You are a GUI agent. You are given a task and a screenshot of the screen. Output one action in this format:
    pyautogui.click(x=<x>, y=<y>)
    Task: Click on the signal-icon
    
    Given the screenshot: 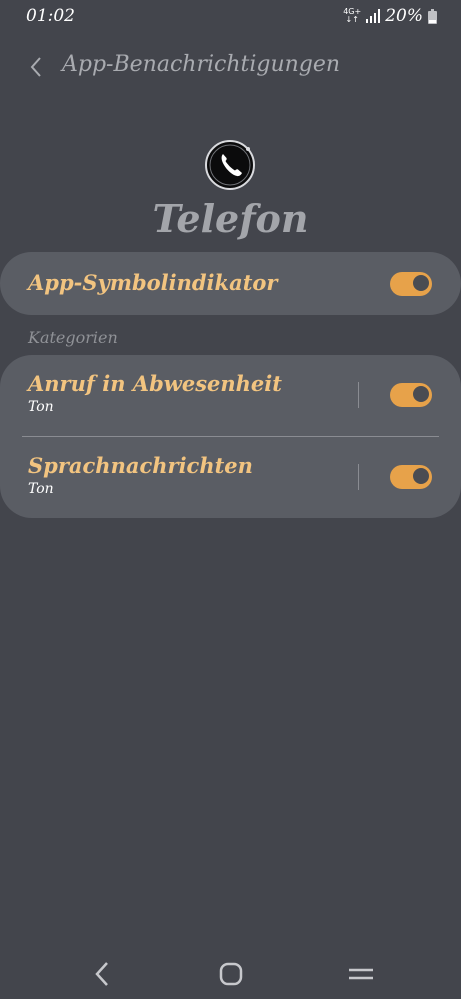 What is the action you would take?
    pyautogui.click(x=373, y=16)
    